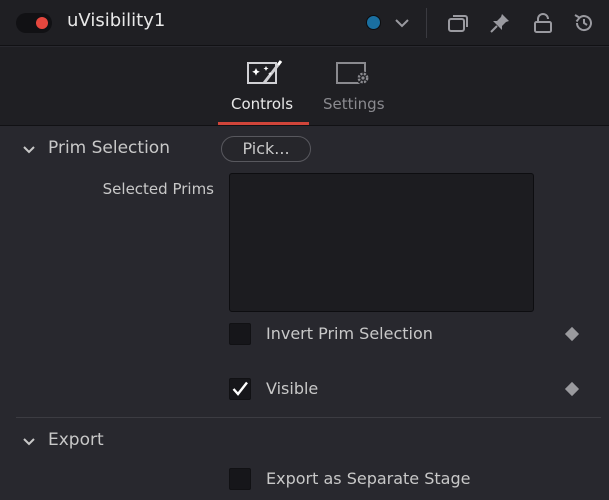 The image size is (609, 500). Describe the element at coordinates (368, 478) in the screenshot. I see `export-separate-stage-label: Export as Separate Stage` at that location.